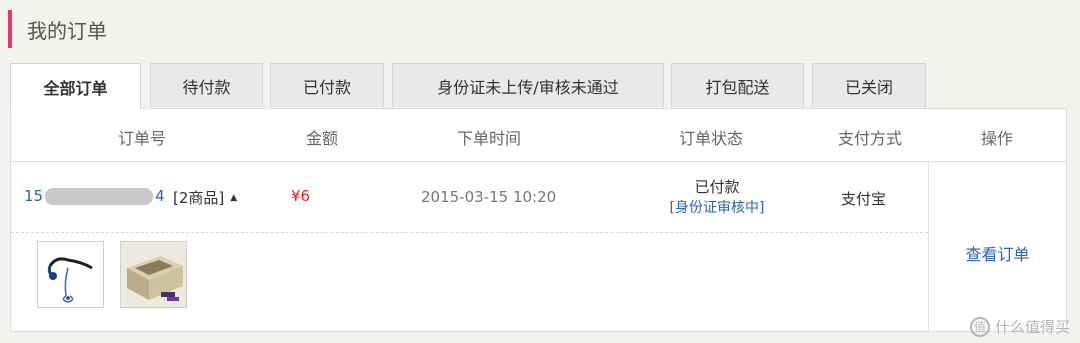  I want to click on site-watermark: 值 什么值得买, so click(1019, 326).